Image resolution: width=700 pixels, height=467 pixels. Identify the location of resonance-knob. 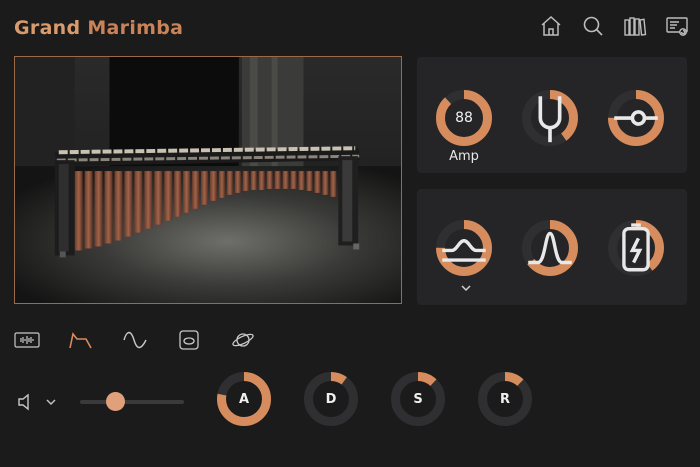
(550, 248).